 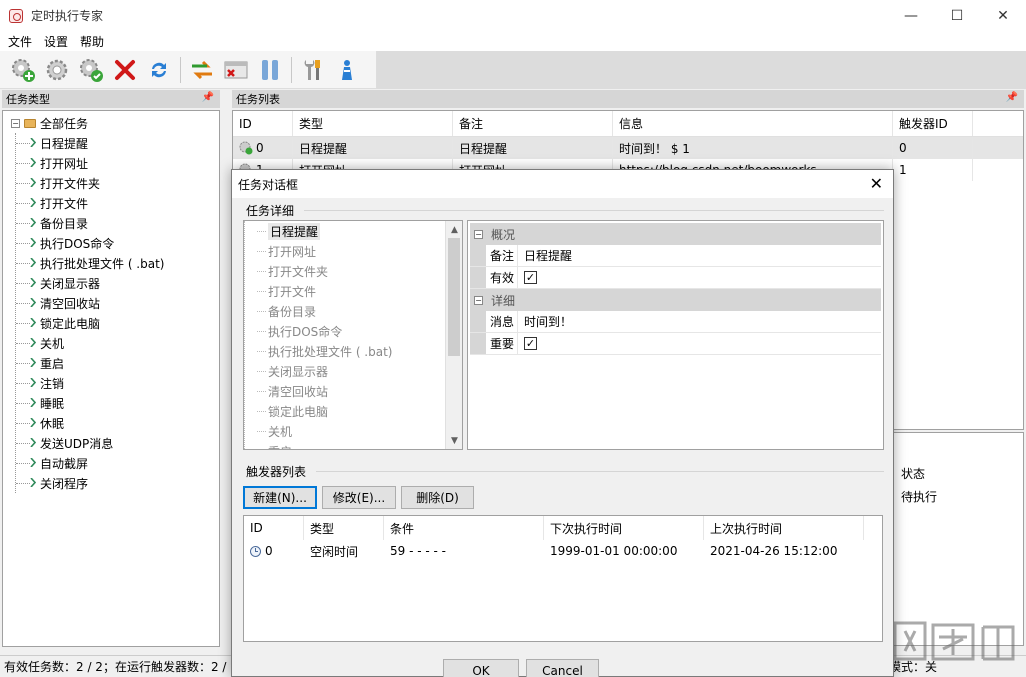 I want to click on tree-item: 备份目录, so click(x=90, y=223).